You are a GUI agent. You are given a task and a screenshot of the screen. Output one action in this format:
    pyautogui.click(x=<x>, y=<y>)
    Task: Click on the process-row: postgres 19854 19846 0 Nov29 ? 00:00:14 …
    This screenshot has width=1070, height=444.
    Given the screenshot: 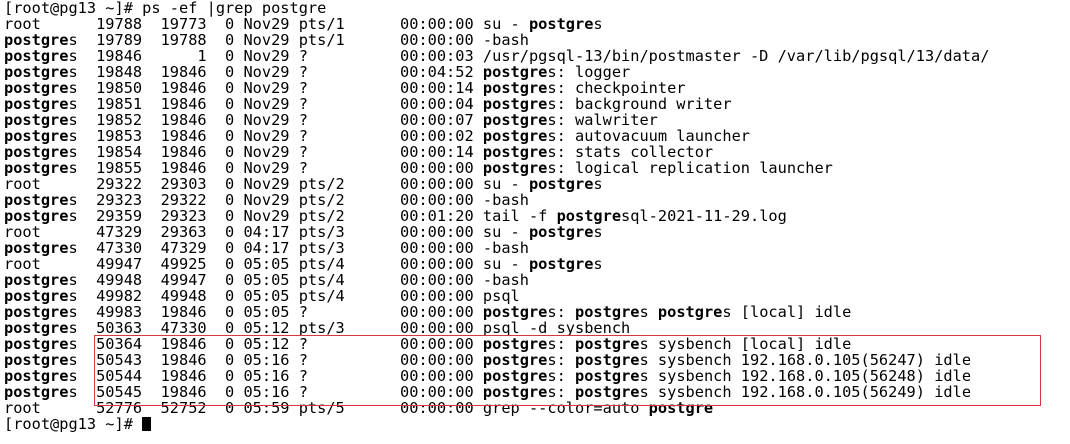 What is the action you would take?
    pyautogui.click(x=359, y=152)
    